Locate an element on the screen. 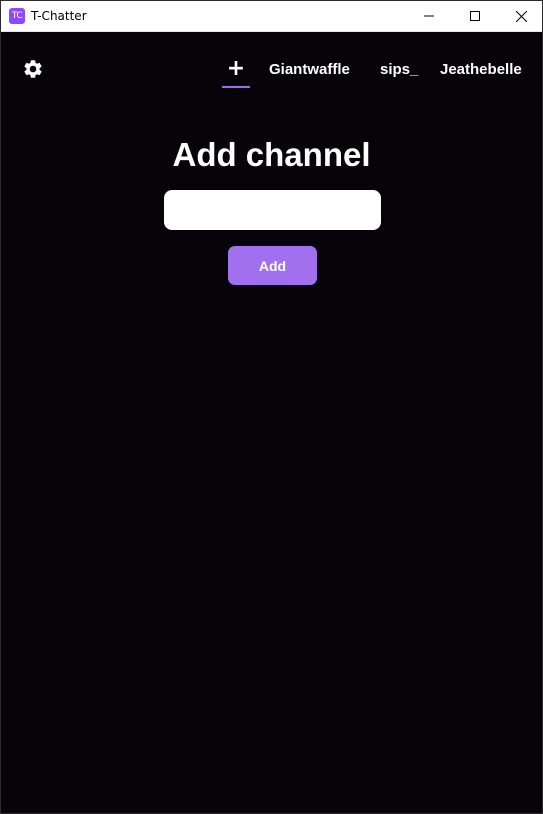 This screenshot has width=543, height=814. add-channel-button: Add is located at coordinates (272, 265).